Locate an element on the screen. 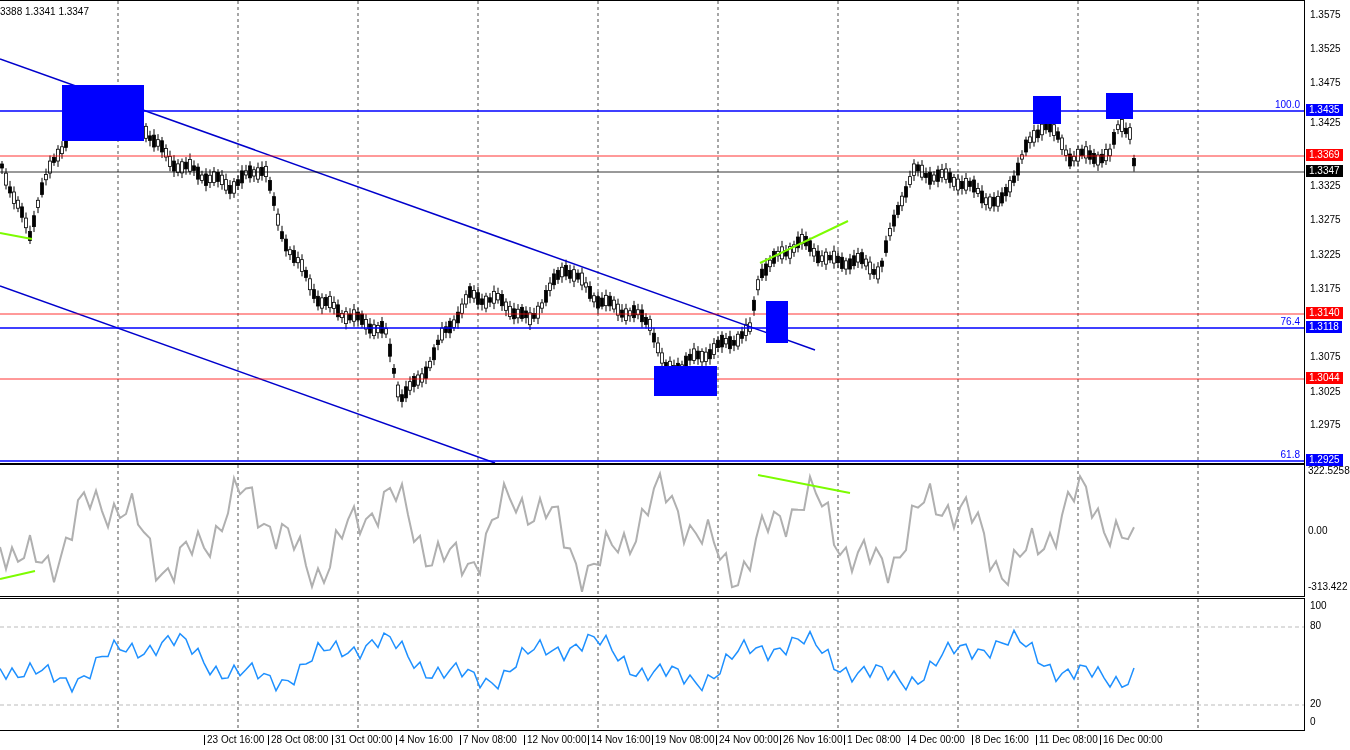 The image size is (1350, 750). time-tick-label: 28 Oct 08:00 is located at coordinates (298, 740).